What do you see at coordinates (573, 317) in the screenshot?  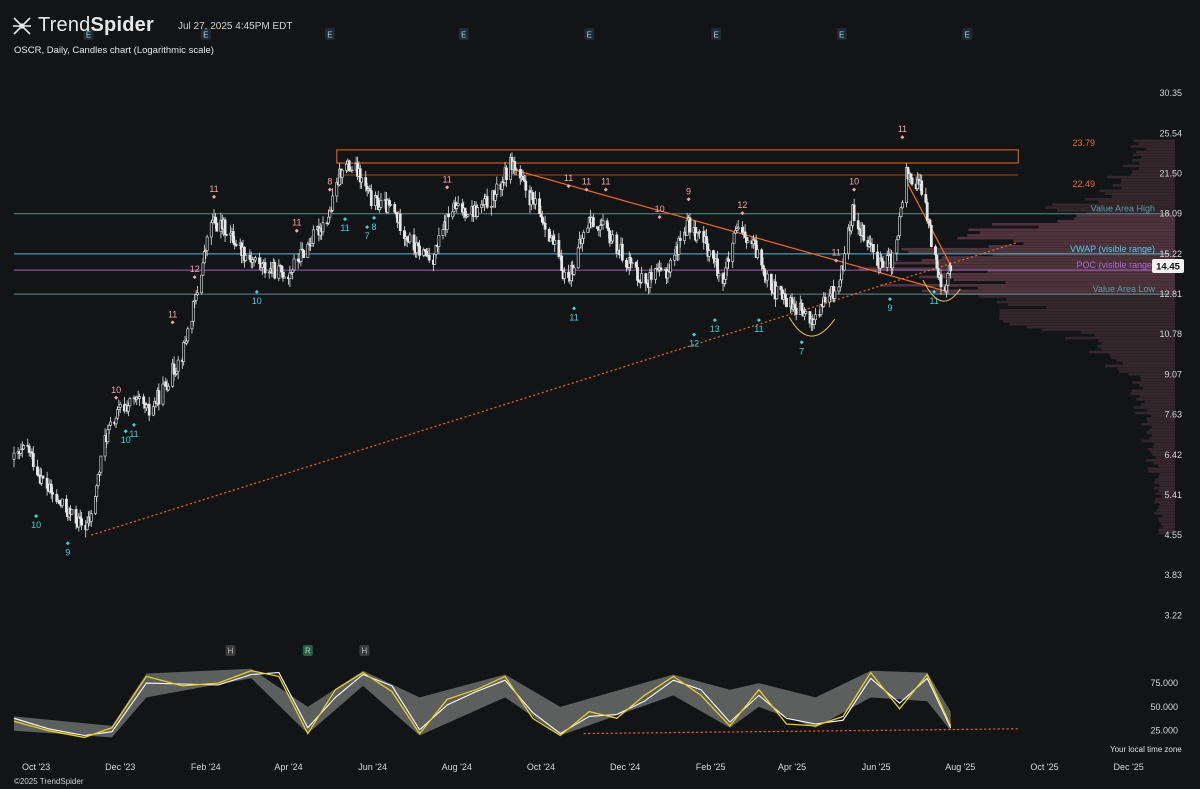 I see `count-down-label-8: 11` at bounding box center [573, 317].